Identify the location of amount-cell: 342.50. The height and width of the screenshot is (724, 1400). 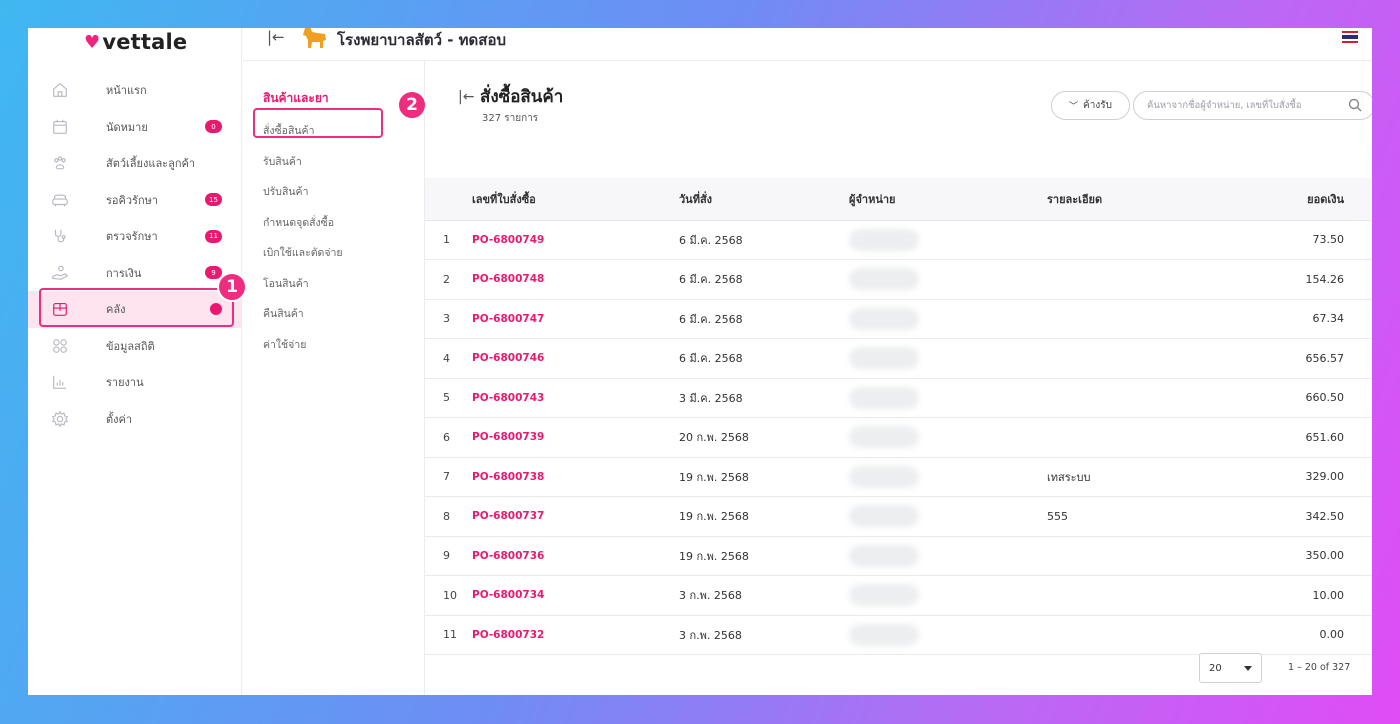
(1294, 516).